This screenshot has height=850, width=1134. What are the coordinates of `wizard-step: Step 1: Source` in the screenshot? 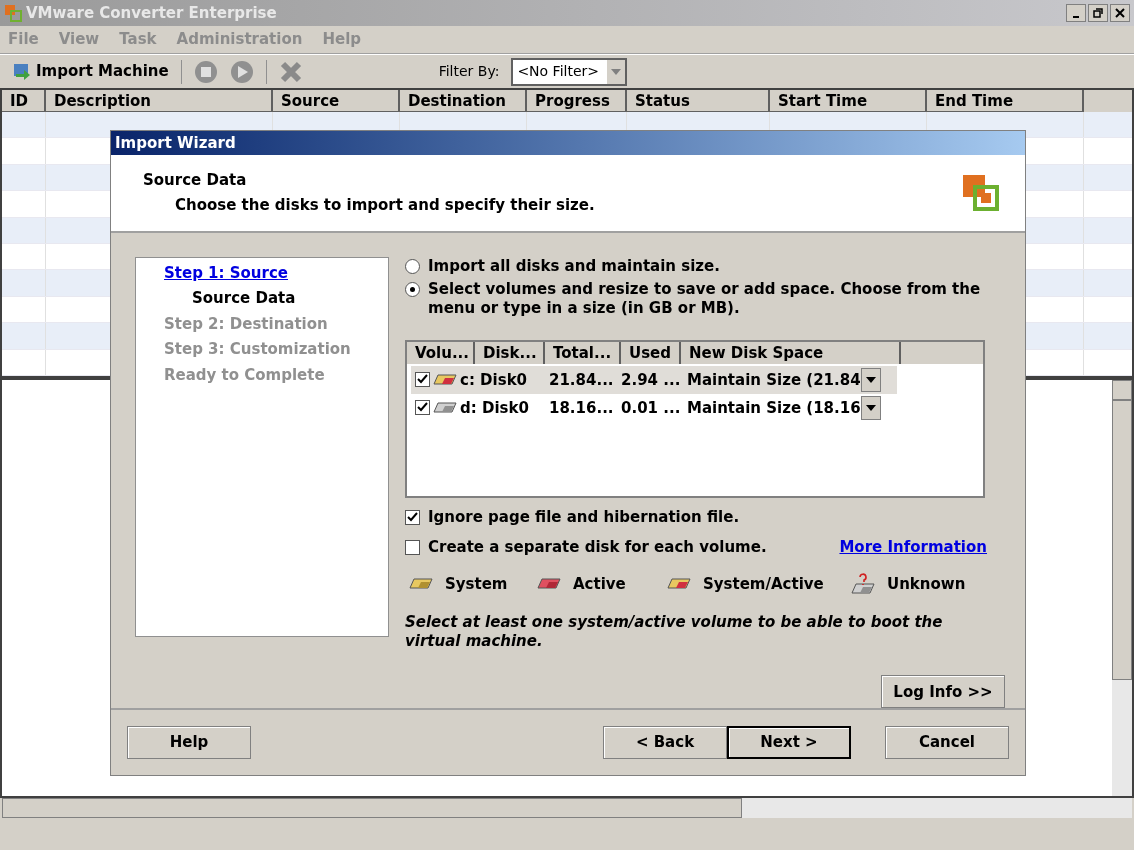 It's located at (276, 273).